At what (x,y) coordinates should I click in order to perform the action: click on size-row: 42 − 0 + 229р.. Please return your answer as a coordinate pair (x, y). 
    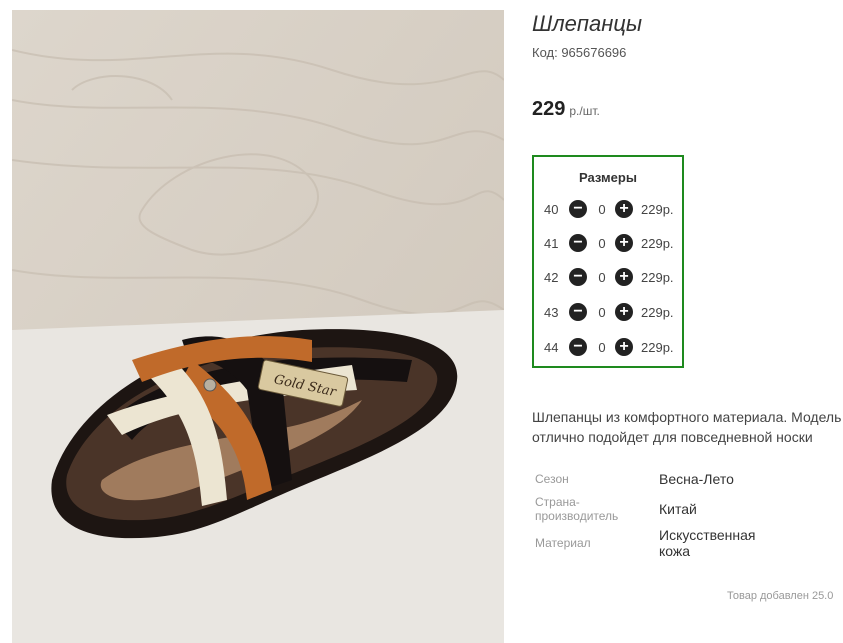
    Looking at the image, I should click on (614, 278).